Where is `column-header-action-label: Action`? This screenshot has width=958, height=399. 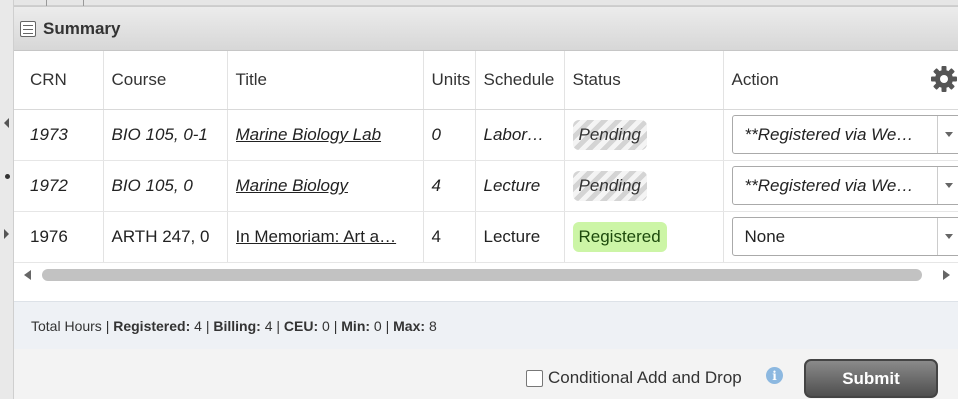
column-header-action-label: Action is located at coordinates (755, 79).